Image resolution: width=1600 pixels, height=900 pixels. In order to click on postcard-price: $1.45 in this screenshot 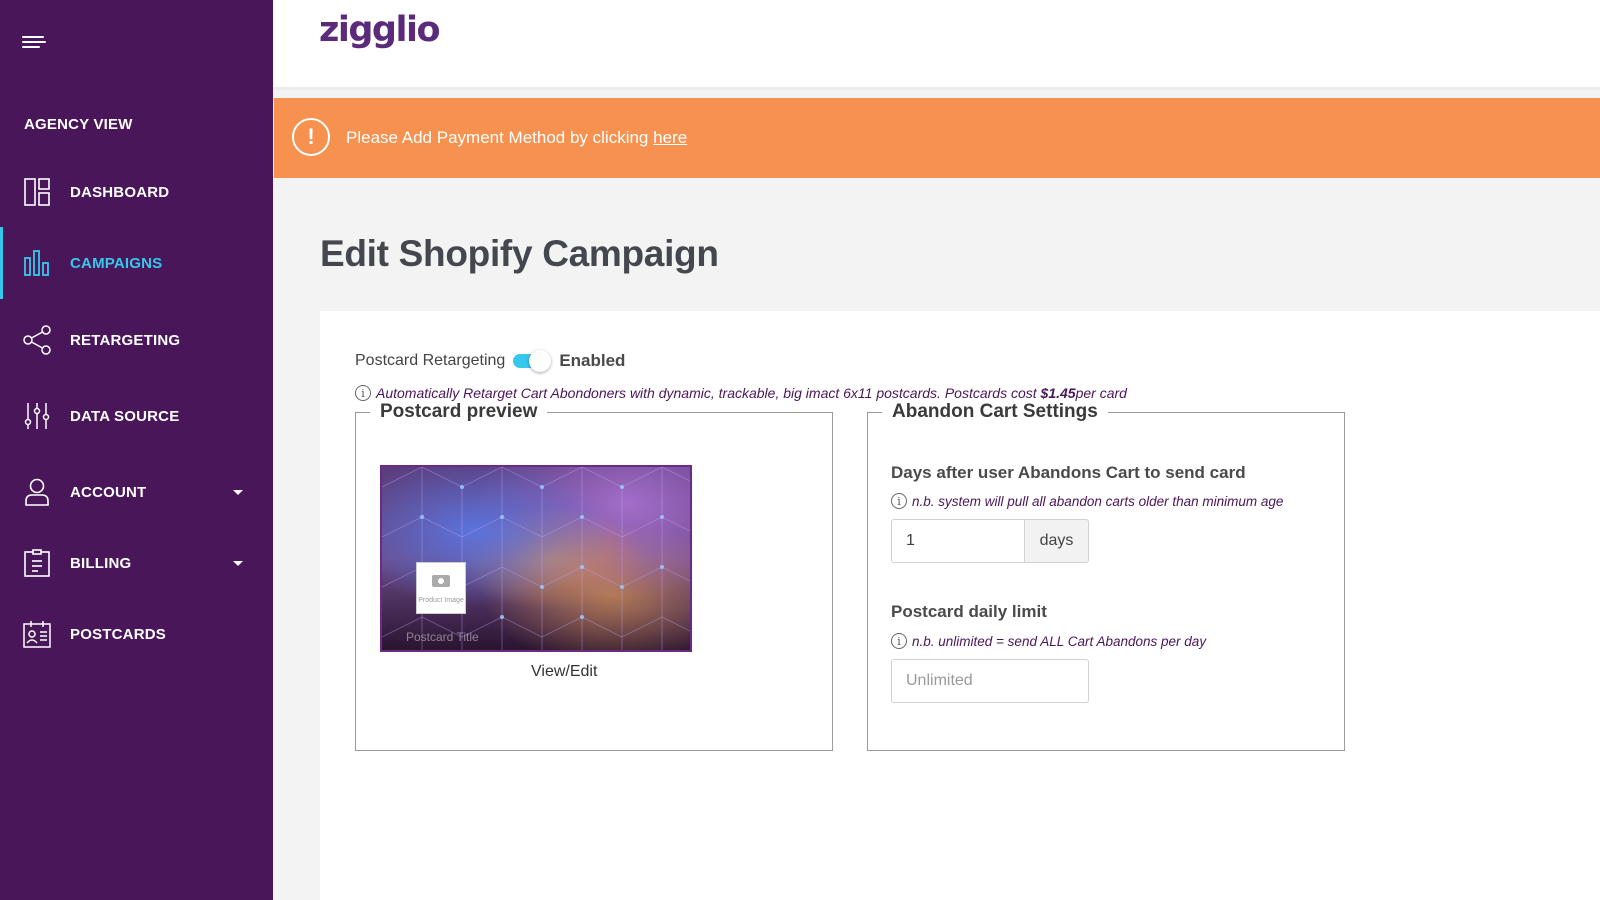, I will do `click(1058, 393)`.